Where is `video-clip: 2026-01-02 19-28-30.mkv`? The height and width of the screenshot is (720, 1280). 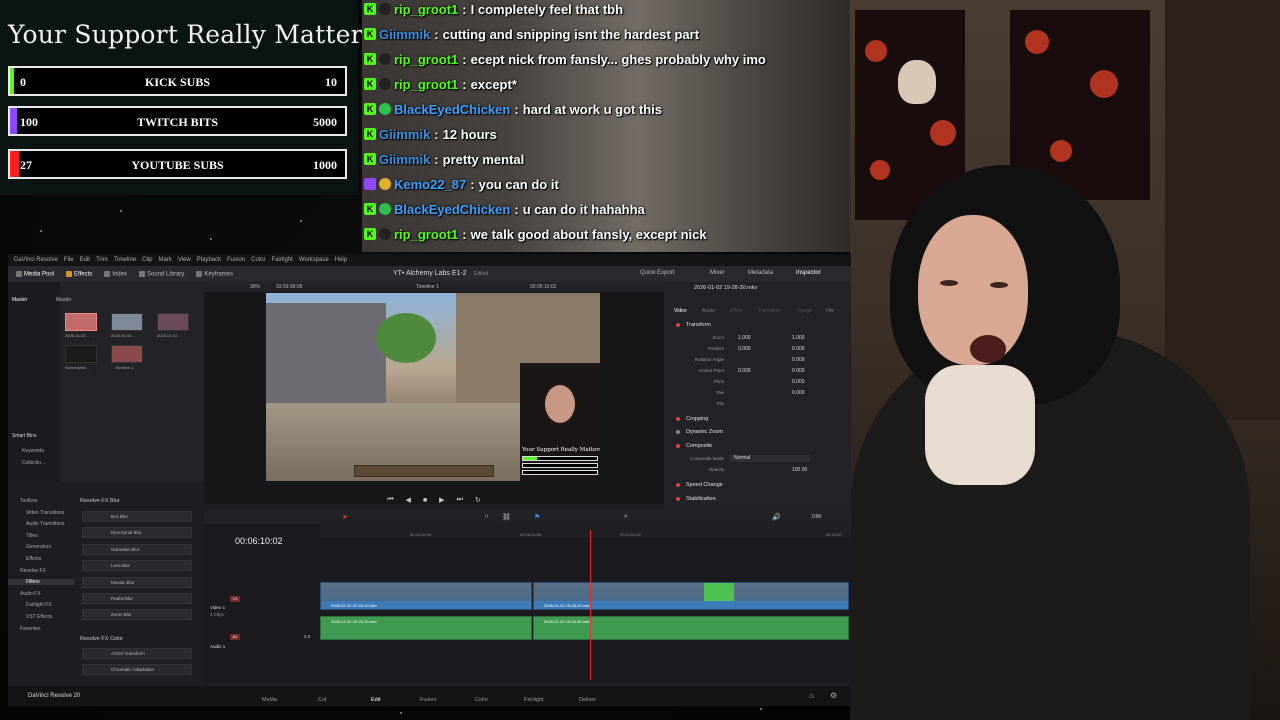 video-clip: 2026-01-02 19-28-30.mkv is located at coordinates (691, 596).